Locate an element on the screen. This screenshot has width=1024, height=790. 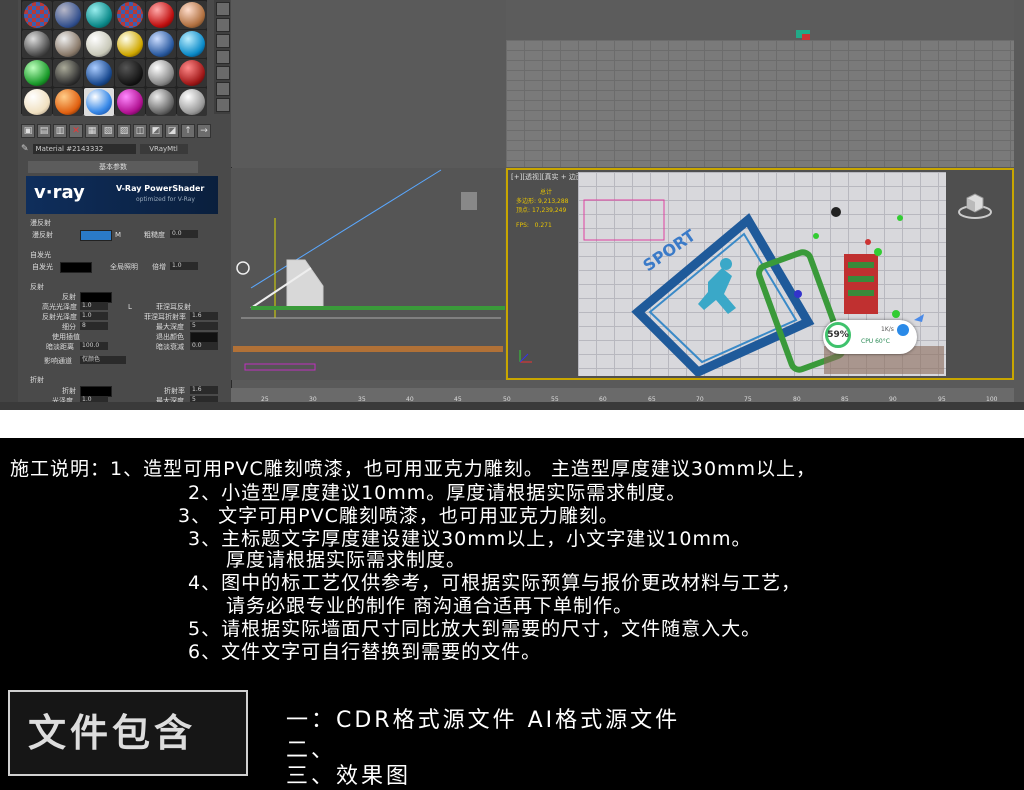
material-id-icon: ◫ is located at coordinates (140, 131).